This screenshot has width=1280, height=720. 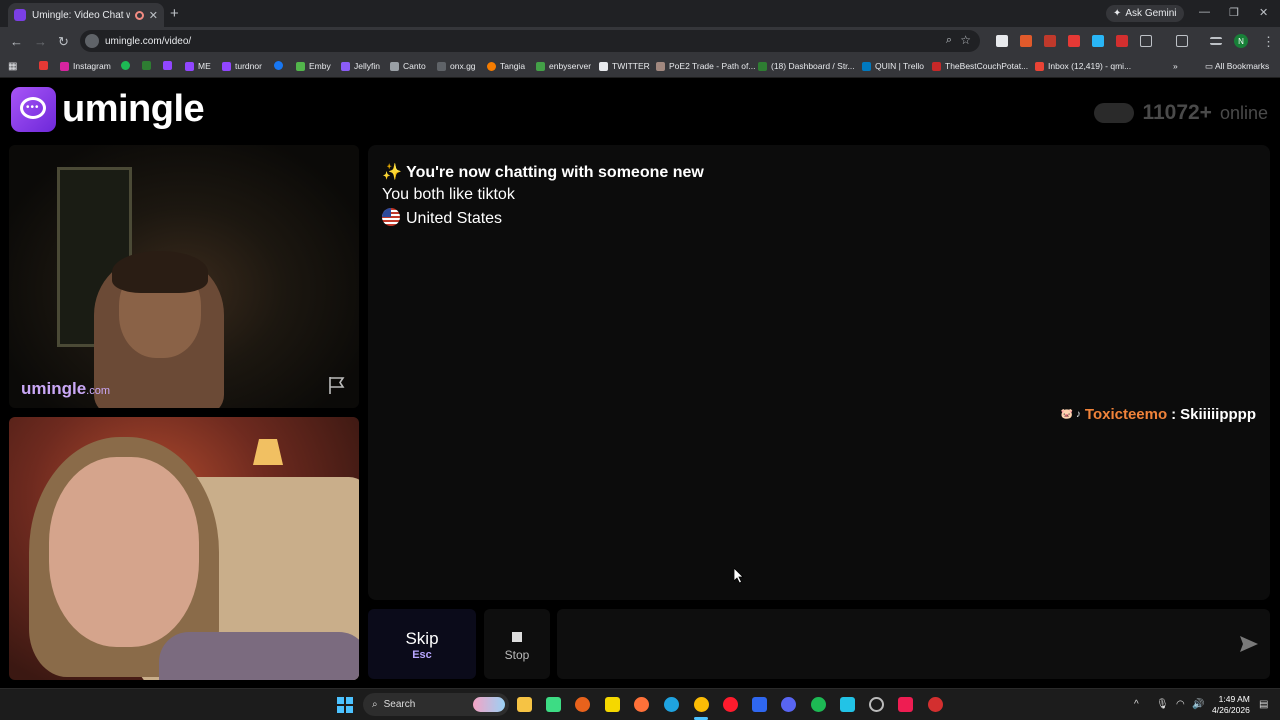 I want to click on bookmark-facebook, so click(x=278, y=65).